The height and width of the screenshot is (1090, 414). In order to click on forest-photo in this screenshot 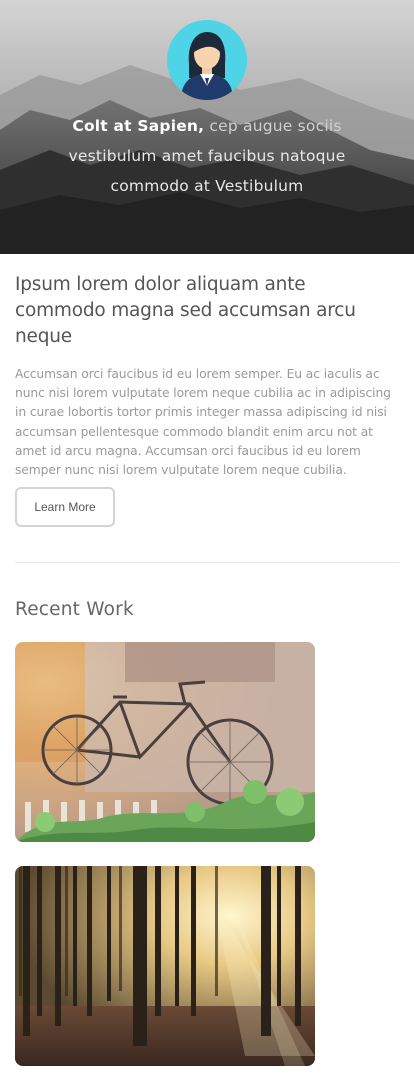, I will do `click(165, 966)`.